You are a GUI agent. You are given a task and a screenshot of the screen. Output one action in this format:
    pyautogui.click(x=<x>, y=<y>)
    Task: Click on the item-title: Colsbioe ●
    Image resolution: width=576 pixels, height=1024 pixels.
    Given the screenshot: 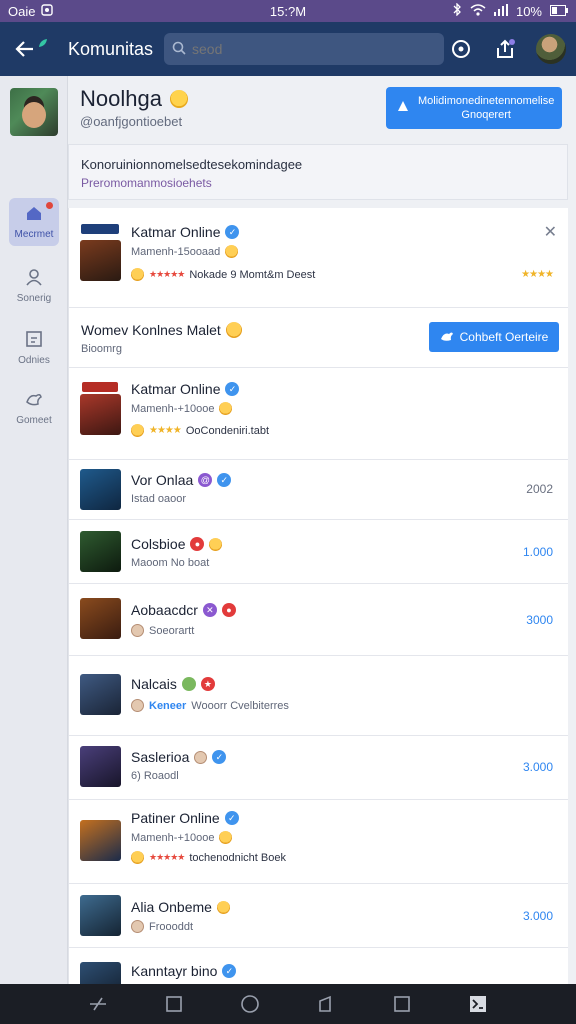 What is the action you would take?
    pyautogui.click(x=177, y=544)
    